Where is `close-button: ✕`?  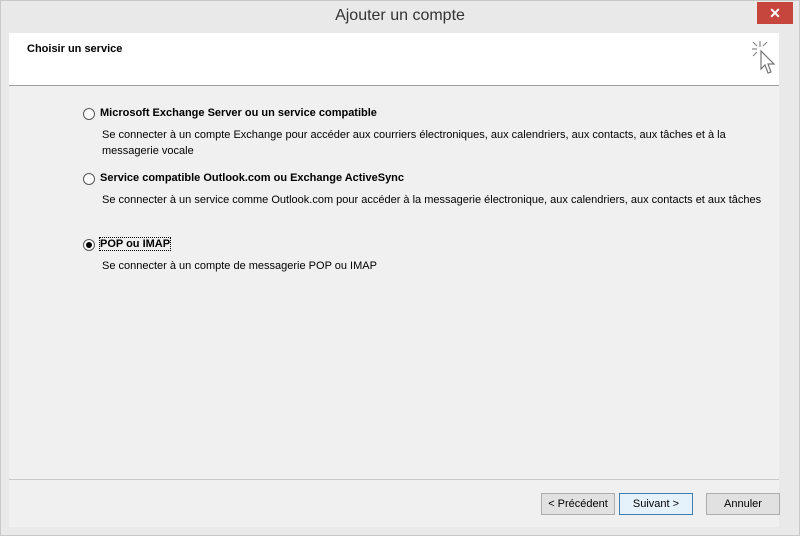 close-button: ✕ is located at coordinates (775, 13).